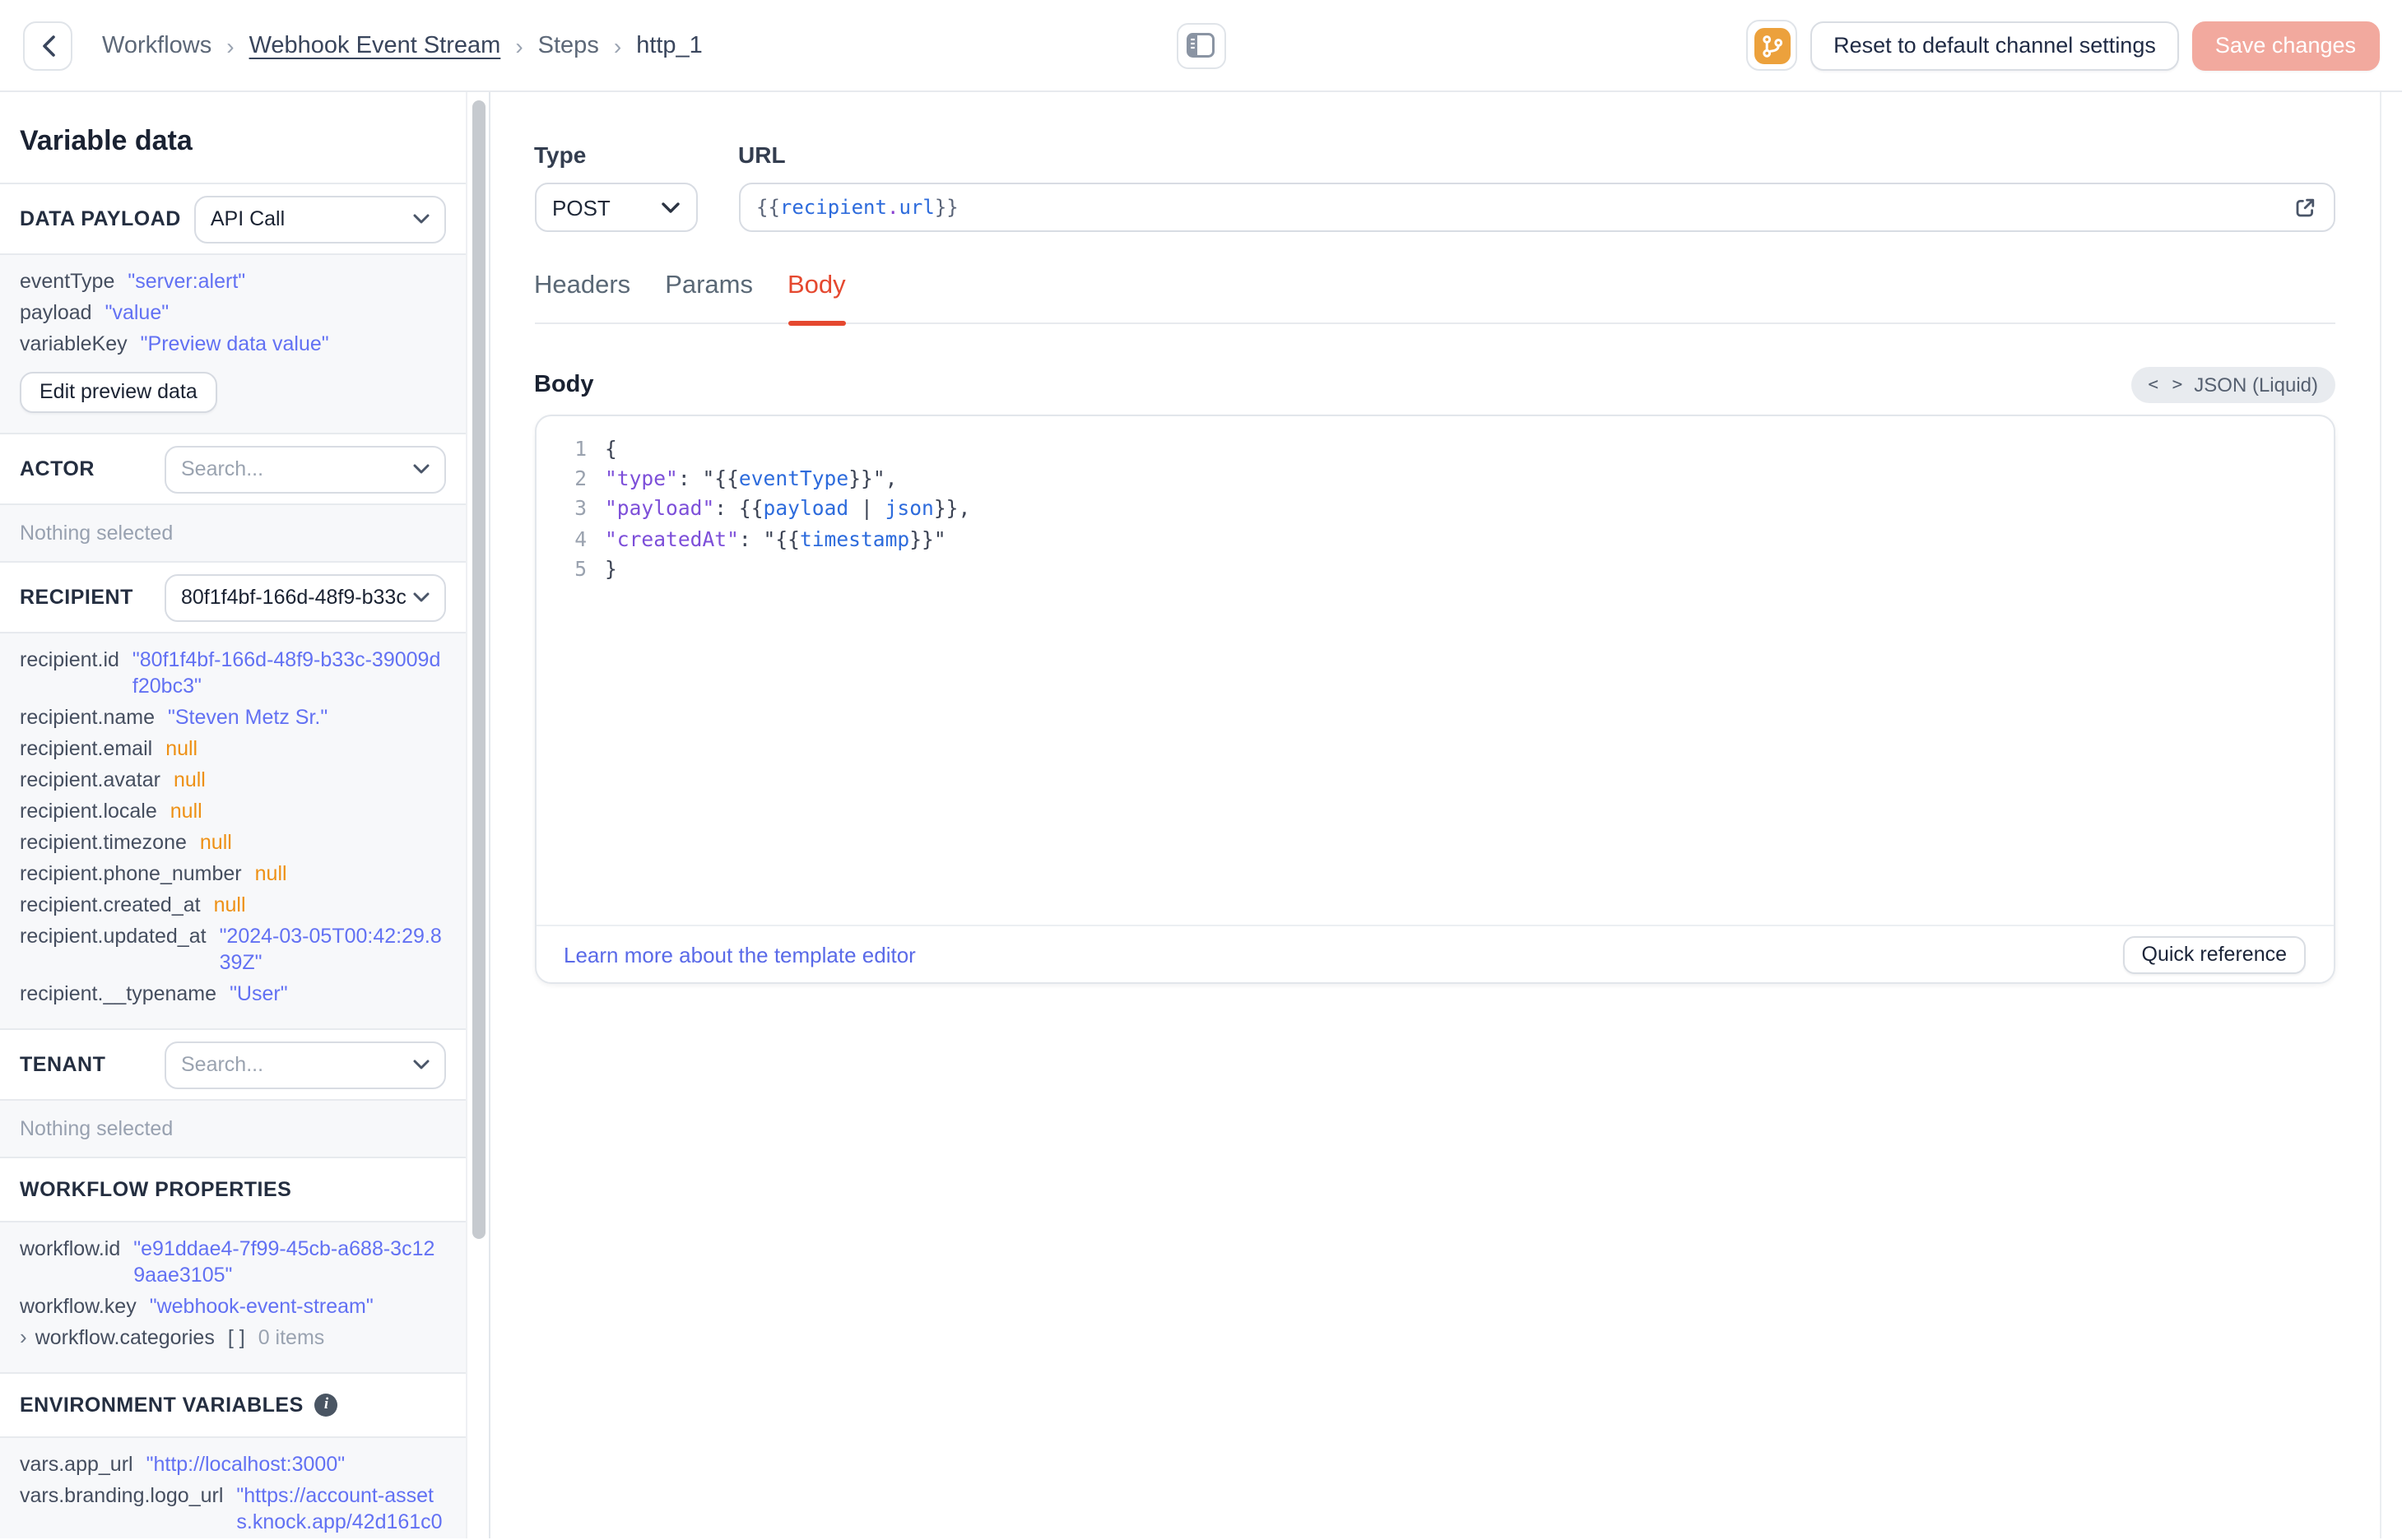 This screenshot has height=1540, width=2402. I want to click on url-value: {{recipient.url}}, so click(858, 207).